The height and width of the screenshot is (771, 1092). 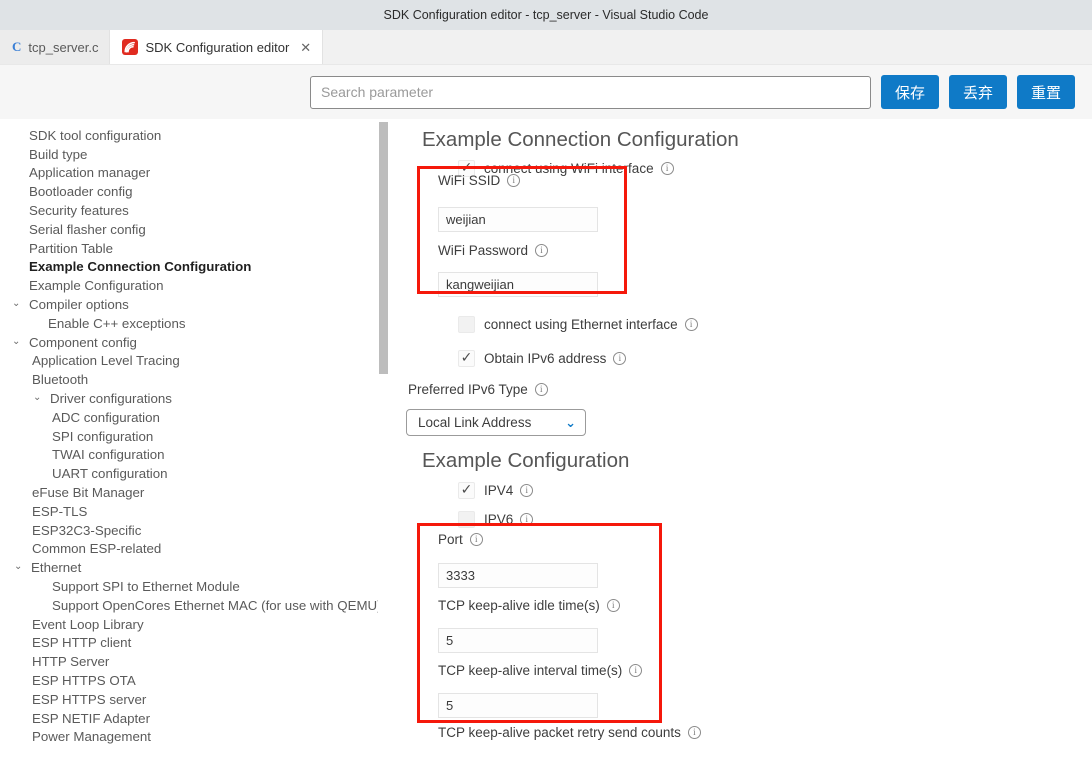 What do you see at coordinates (383, 248) in the screenshot?
I see `content-scrollbar-thumb` at bounding box center [383, 248].